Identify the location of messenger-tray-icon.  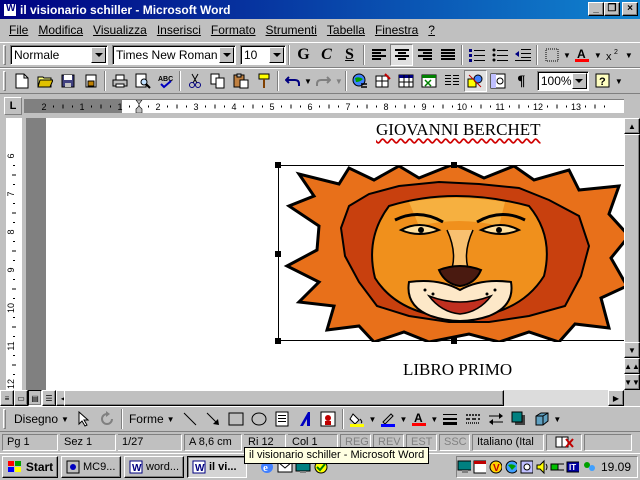
(588, 467).